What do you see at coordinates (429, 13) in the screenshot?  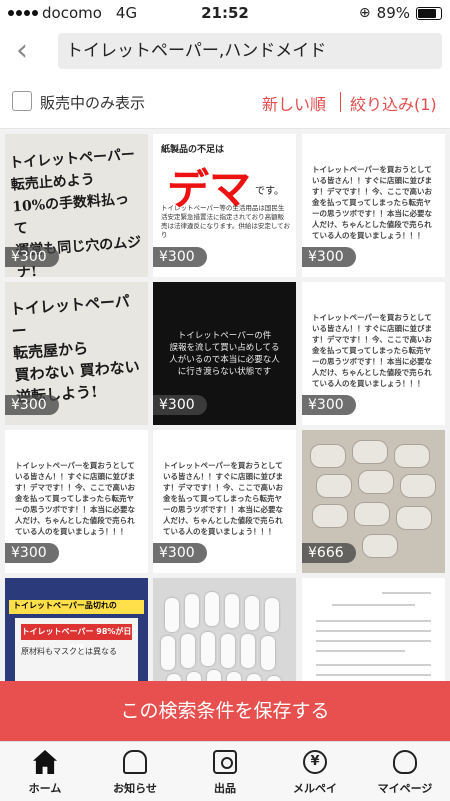 I see `battery-icon` at bounding box center [429, 13].